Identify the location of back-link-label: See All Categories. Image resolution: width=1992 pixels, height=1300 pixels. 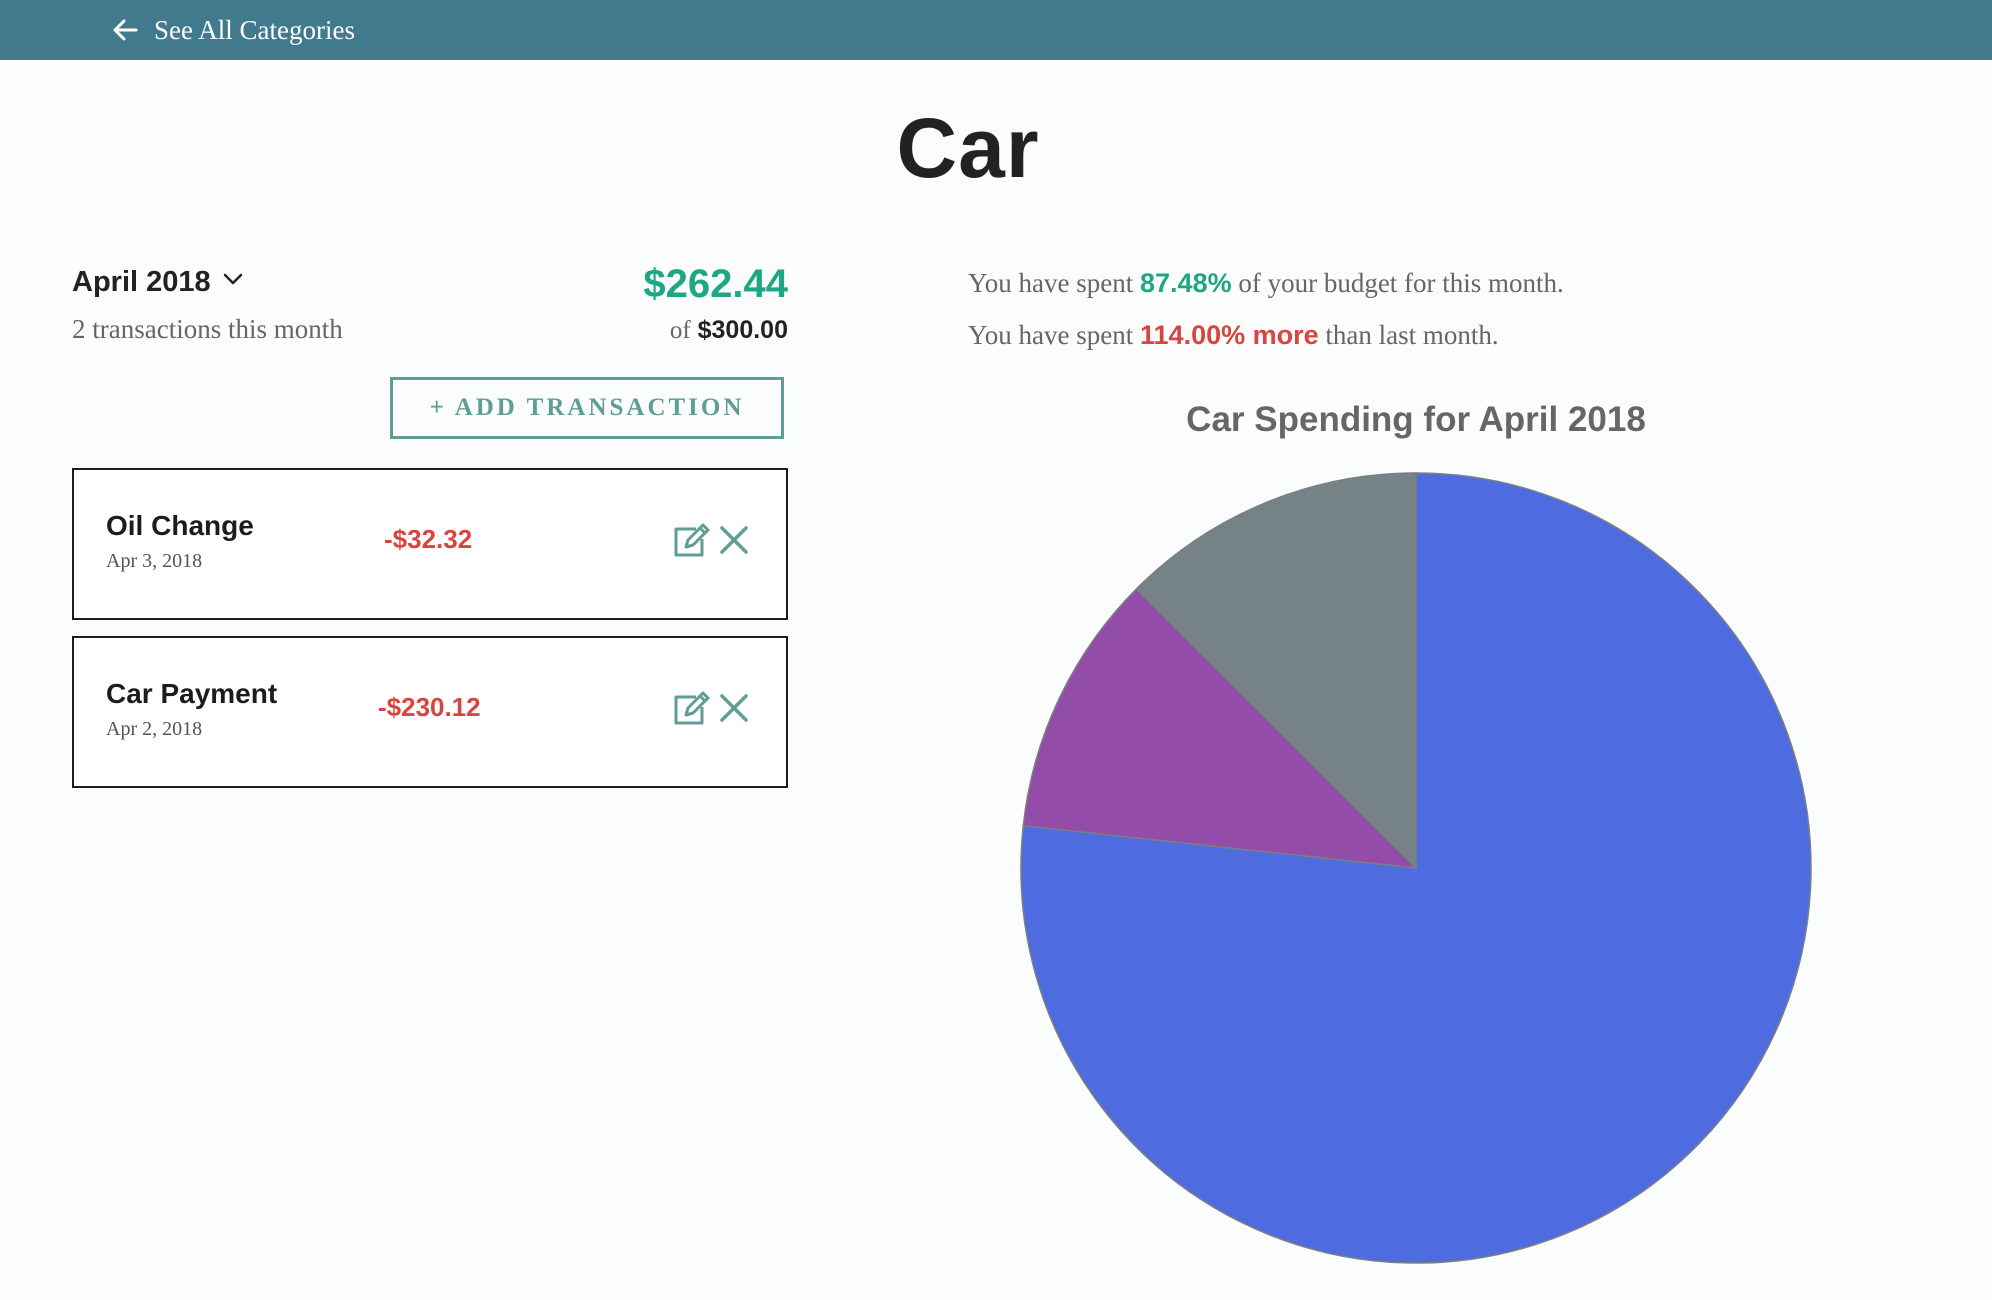
(254, 29).